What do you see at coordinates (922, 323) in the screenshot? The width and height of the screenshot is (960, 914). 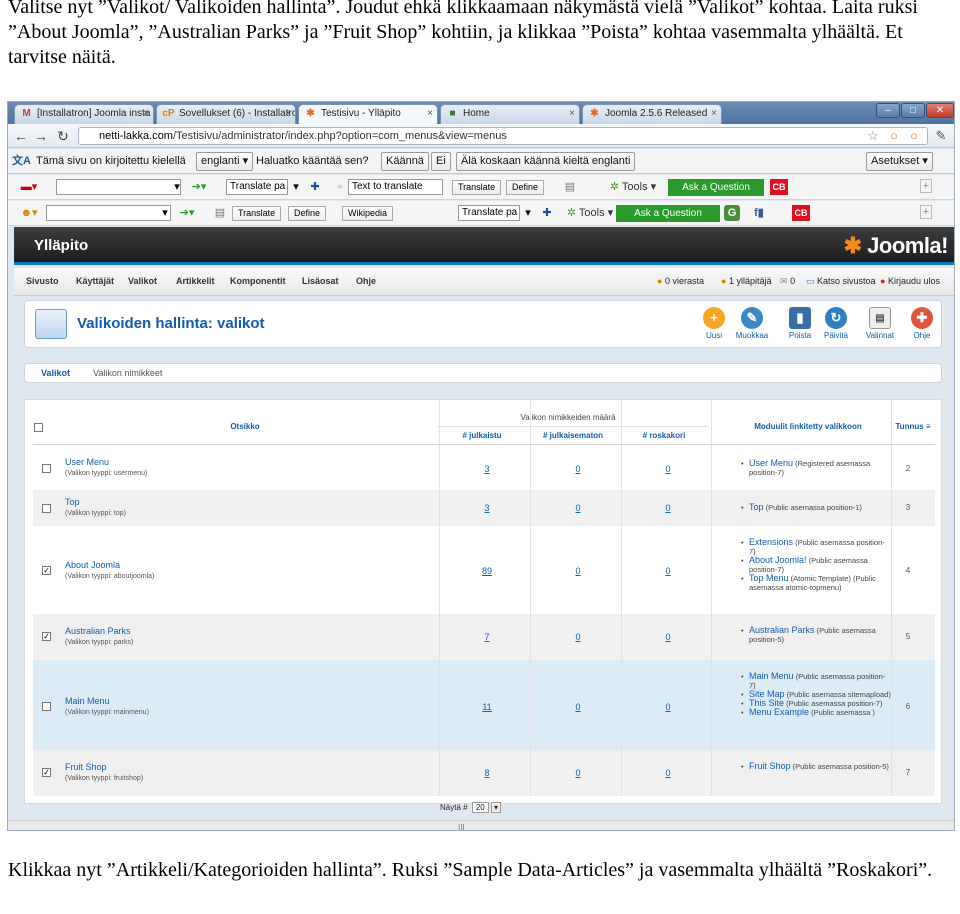 I see `help-button: ✚ Ohje` at bounding box center [922, 323].